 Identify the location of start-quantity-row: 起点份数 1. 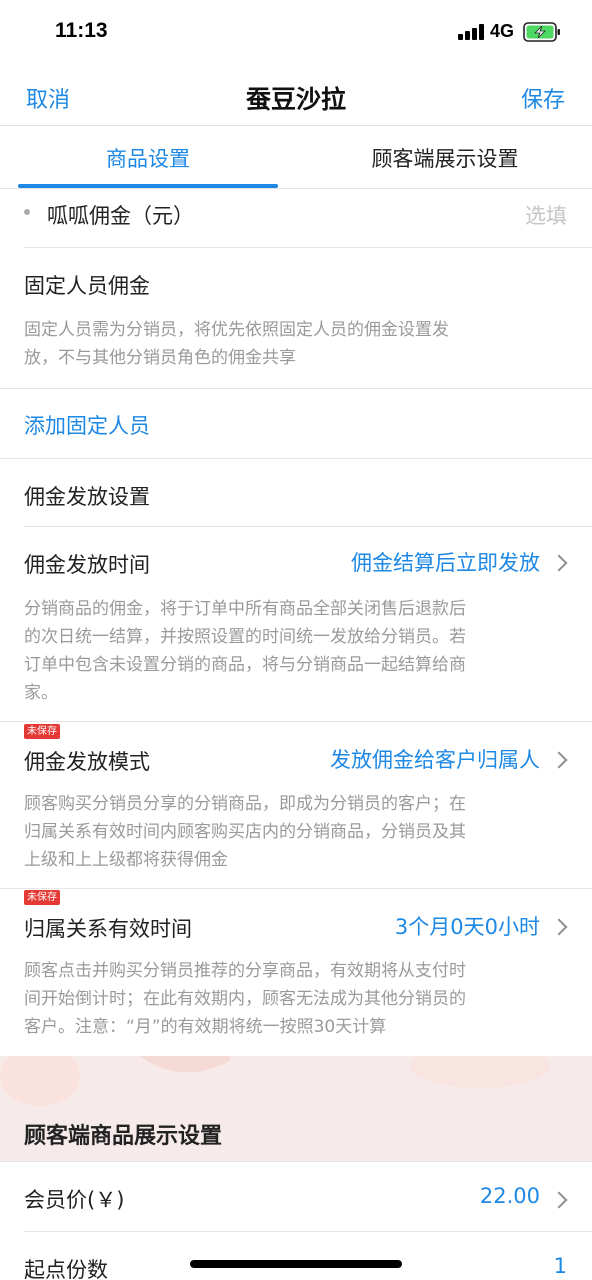
(296, 1256).